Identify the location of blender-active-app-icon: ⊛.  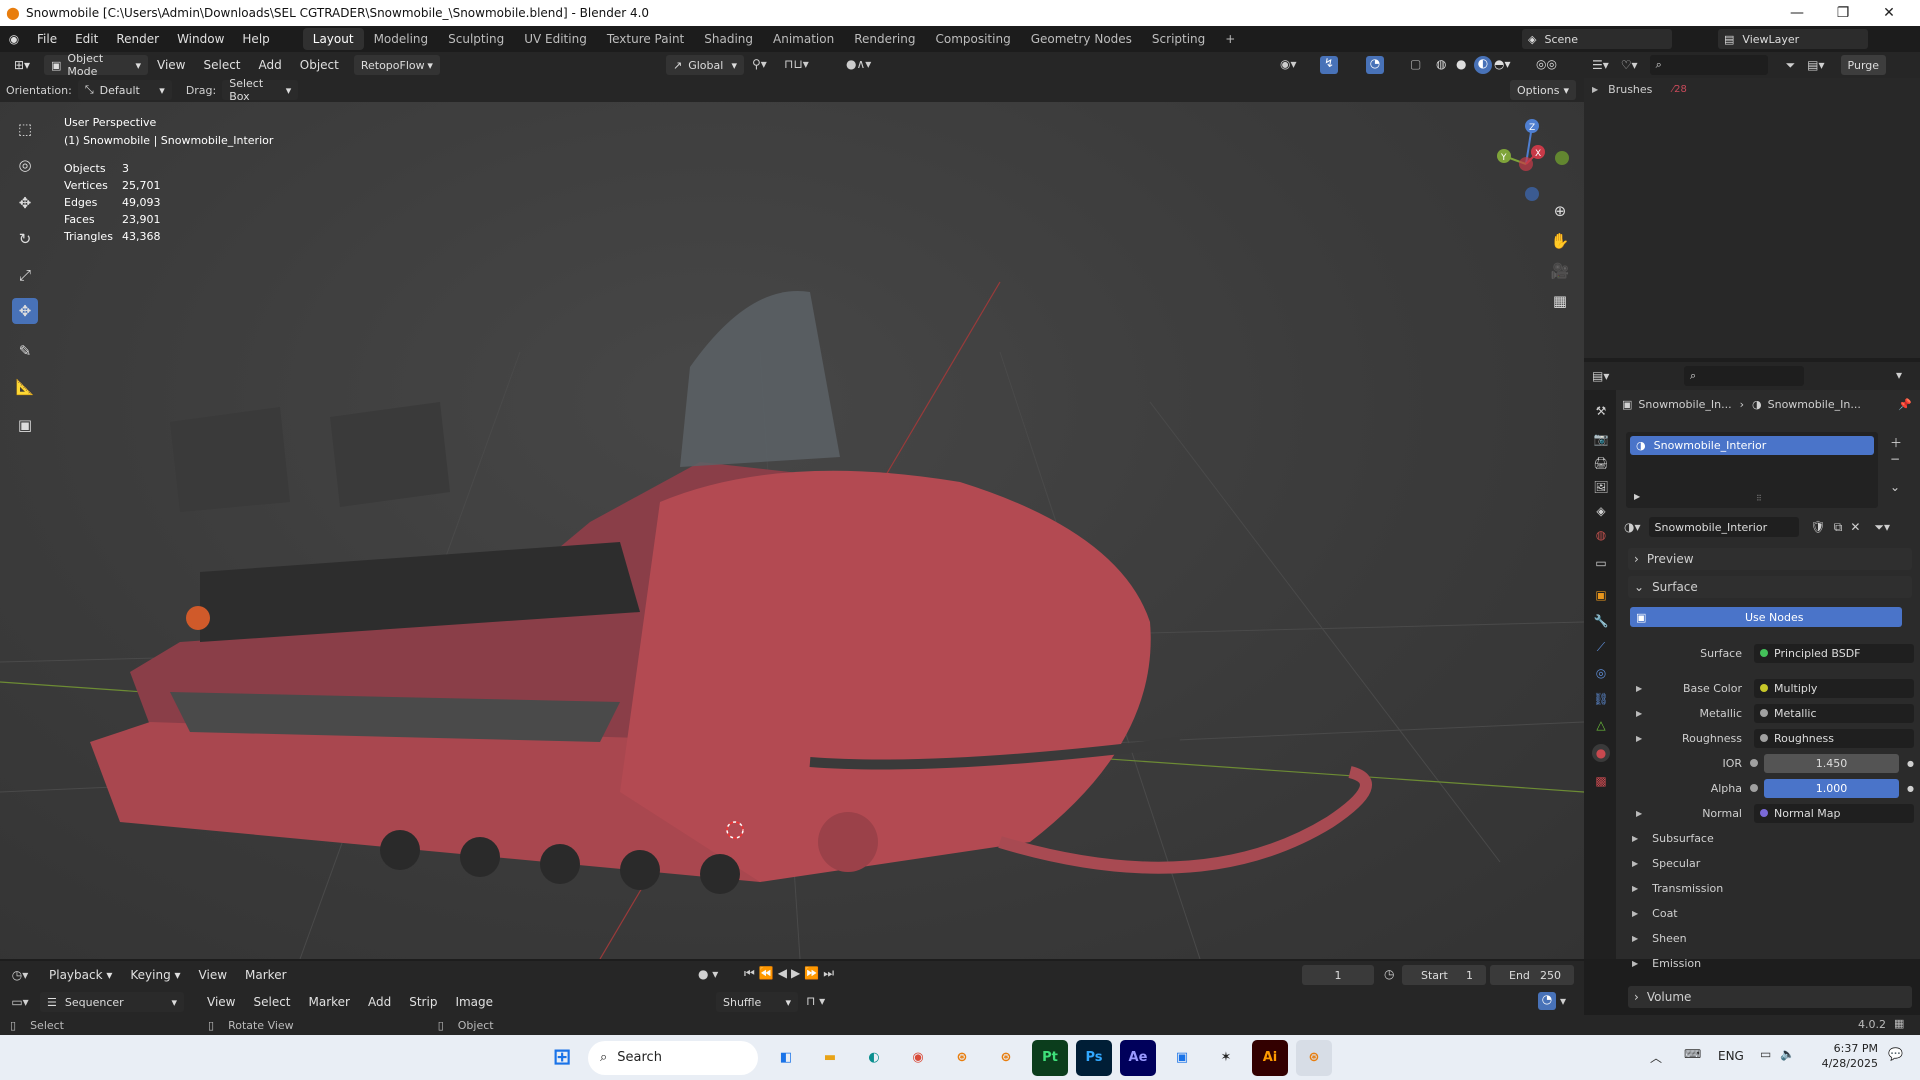
(1314, 1057).